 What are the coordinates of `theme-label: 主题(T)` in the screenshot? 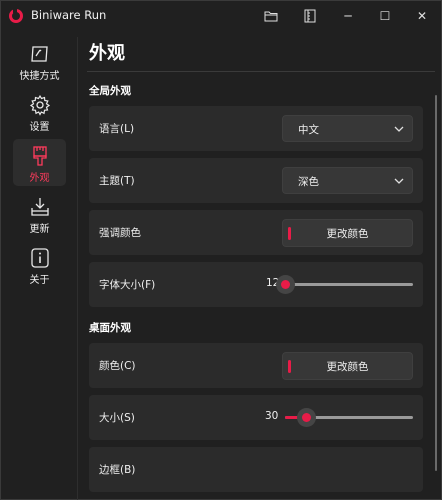 It's located at (117, 181).